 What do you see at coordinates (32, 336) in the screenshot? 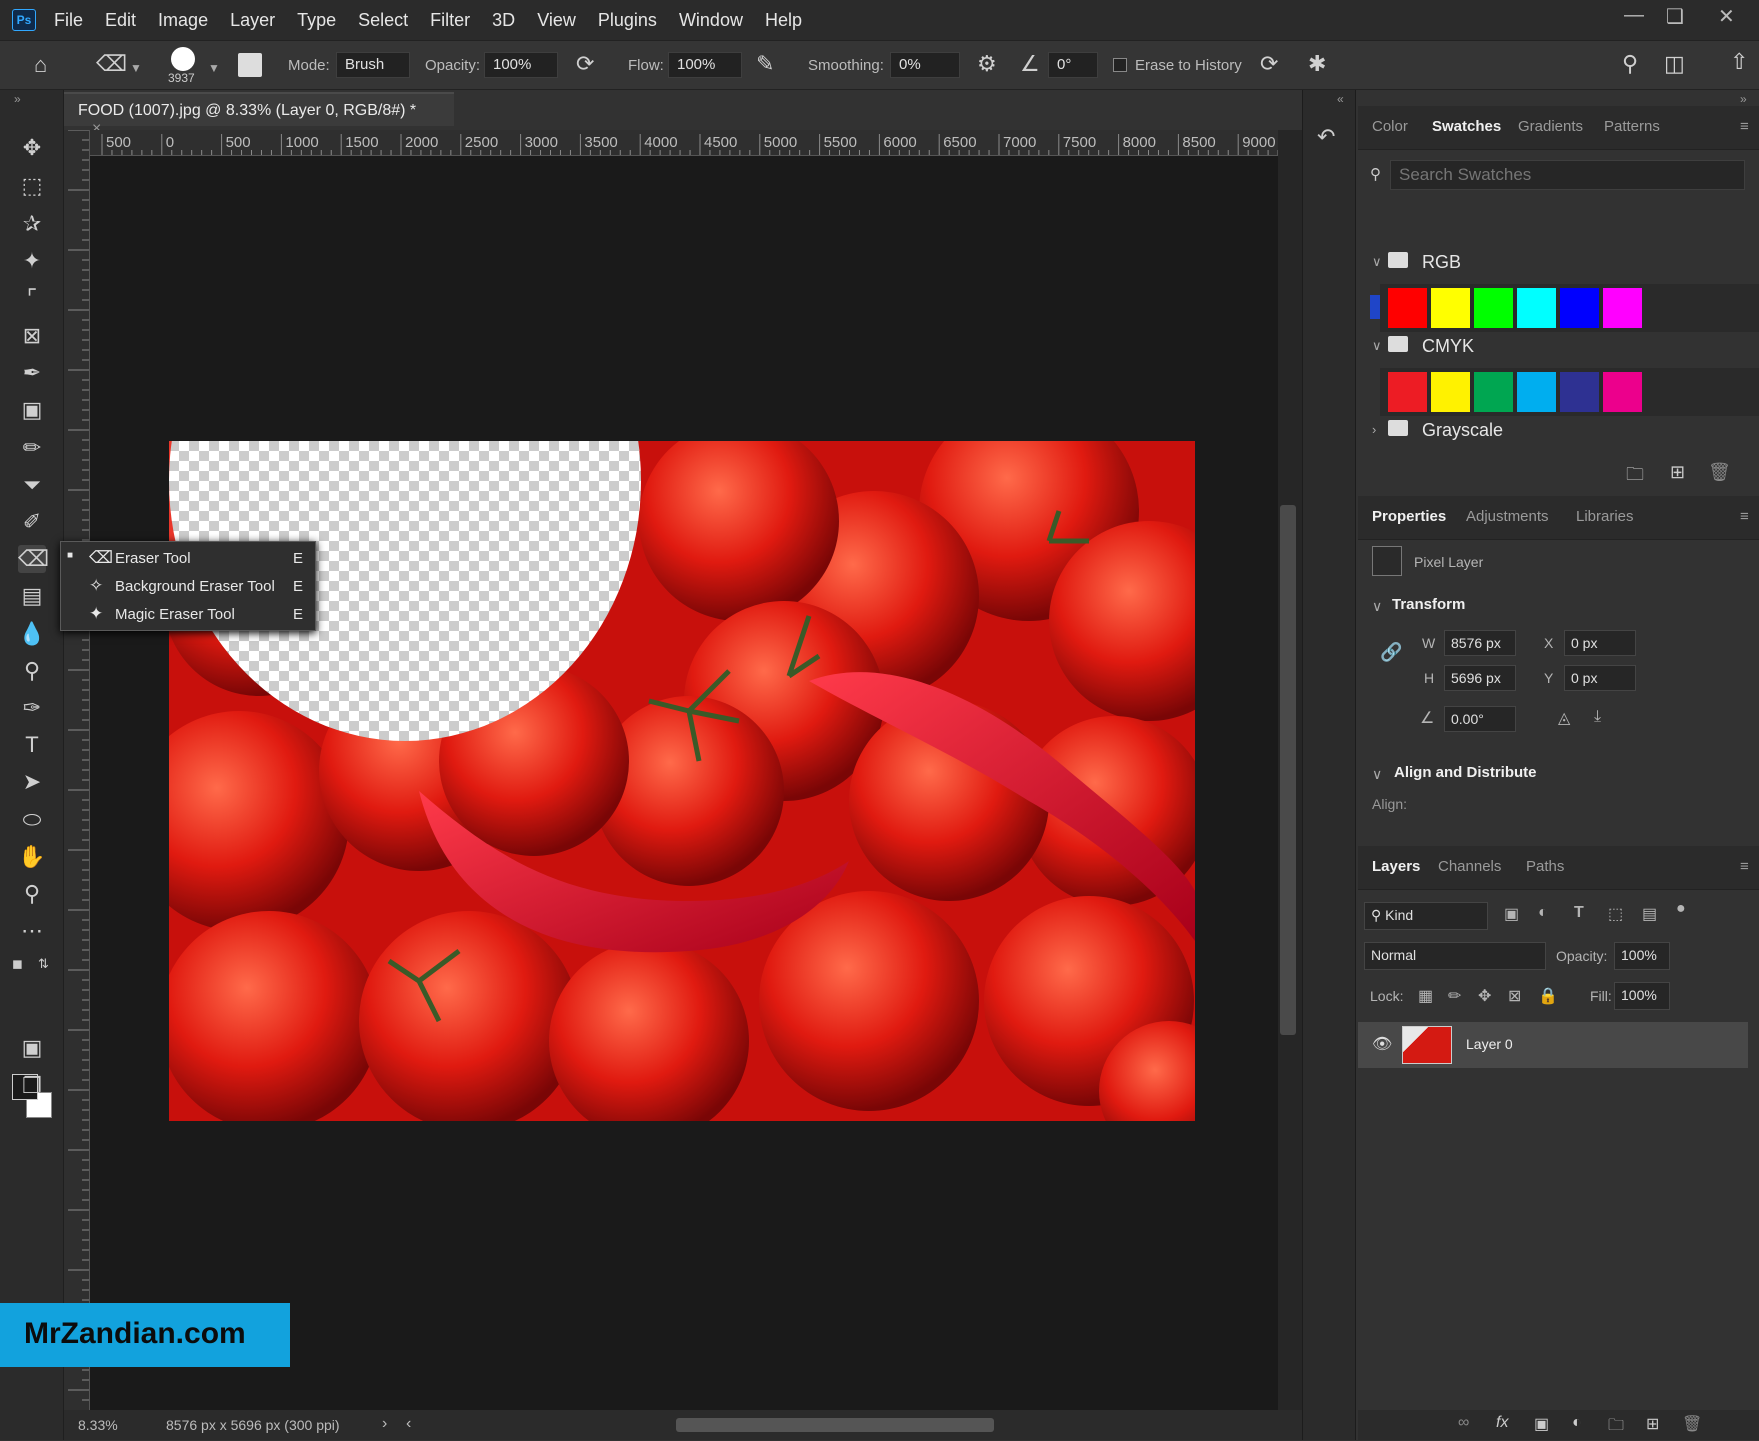
I see `frame-tool-icon: ⊠` at bounding box center [32, 336].